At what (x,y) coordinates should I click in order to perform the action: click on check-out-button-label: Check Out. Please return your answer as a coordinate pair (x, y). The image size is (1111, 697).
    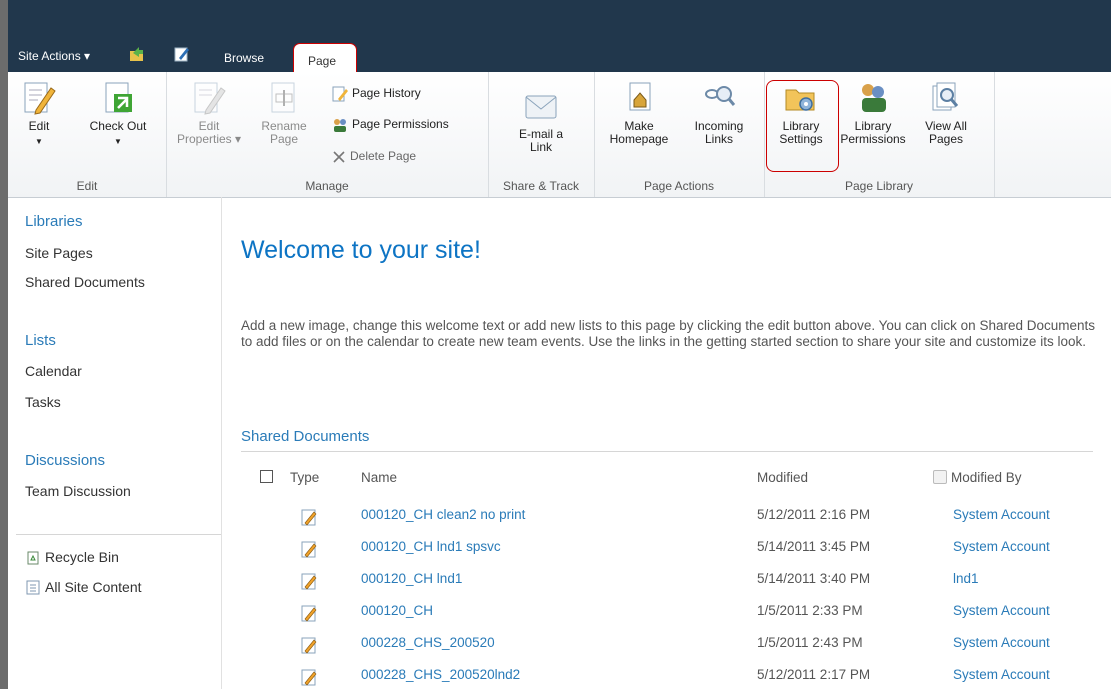
    Looking at the image, I should click on (118, 126).